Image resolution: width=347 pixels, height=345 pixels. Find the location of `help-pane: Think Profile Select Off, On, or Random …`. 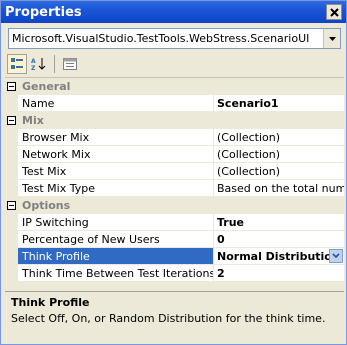

help-pane: Think Profile Select Off, On, or Random … is located at coordinates (174, 316).